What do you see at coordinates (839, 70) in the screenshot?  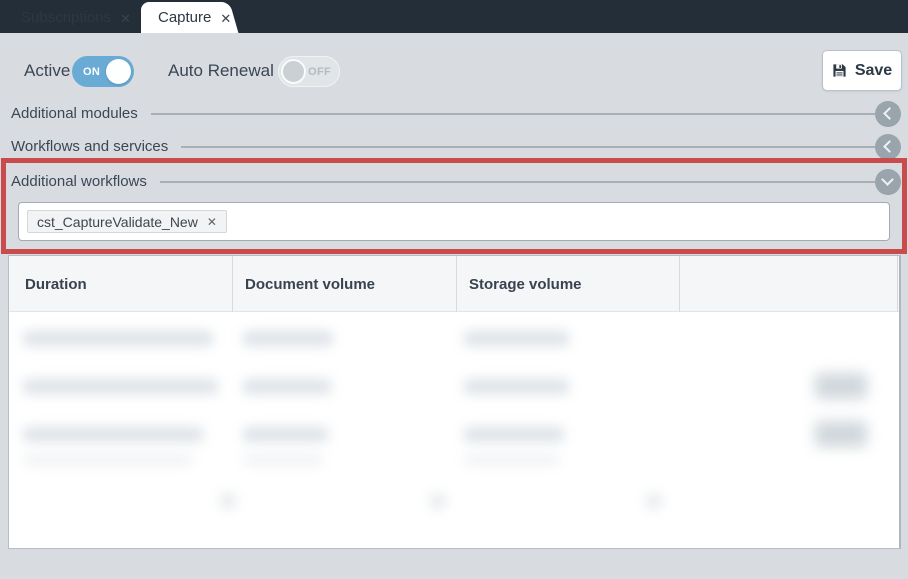 I see `save-floppy-icon` at bounding box center [839, 70].